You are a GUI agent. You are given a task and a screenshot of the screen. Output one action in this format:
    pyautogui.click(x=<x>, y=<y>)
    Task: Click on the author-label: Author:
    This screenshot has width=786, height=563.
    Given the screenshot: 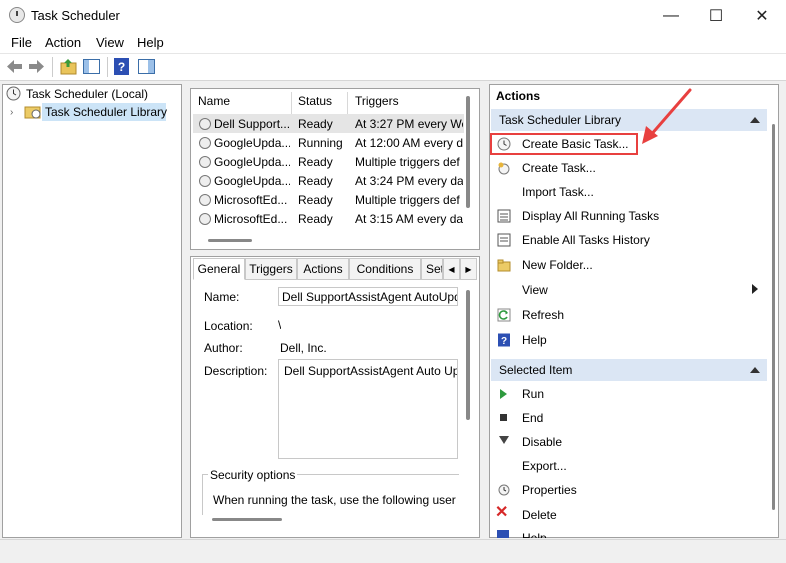 What is the action you would take?
    pyautogui.click(x=223, y=348)
    